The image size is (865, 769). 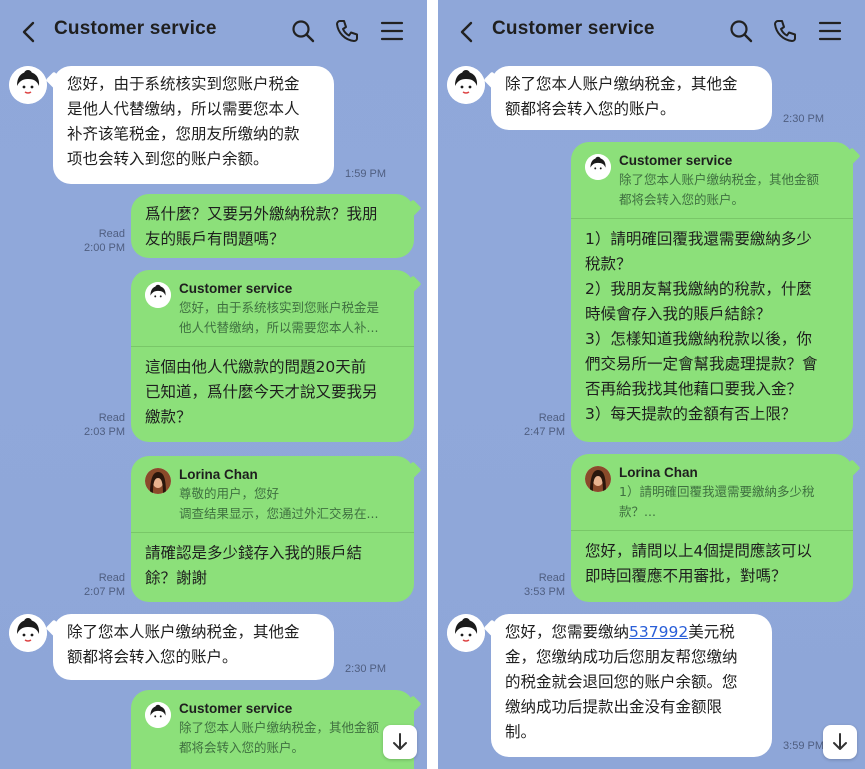 What do you see at coordinates (658, 632) in the screenshot?
I see `amount-link: 537992` at bounding box center [658, 632].